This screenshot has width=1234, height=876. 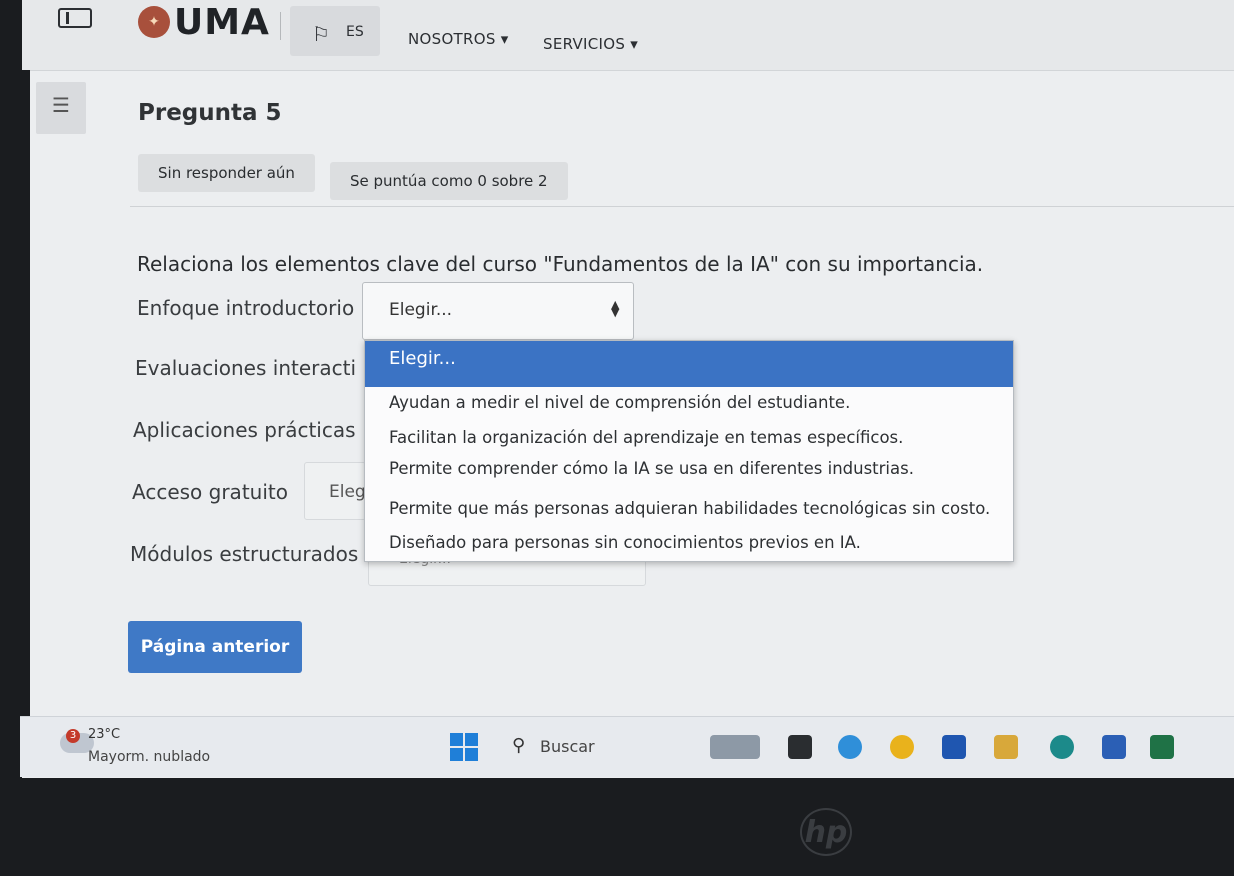 I want to click on store-icon, so click(x=1114, y=747).